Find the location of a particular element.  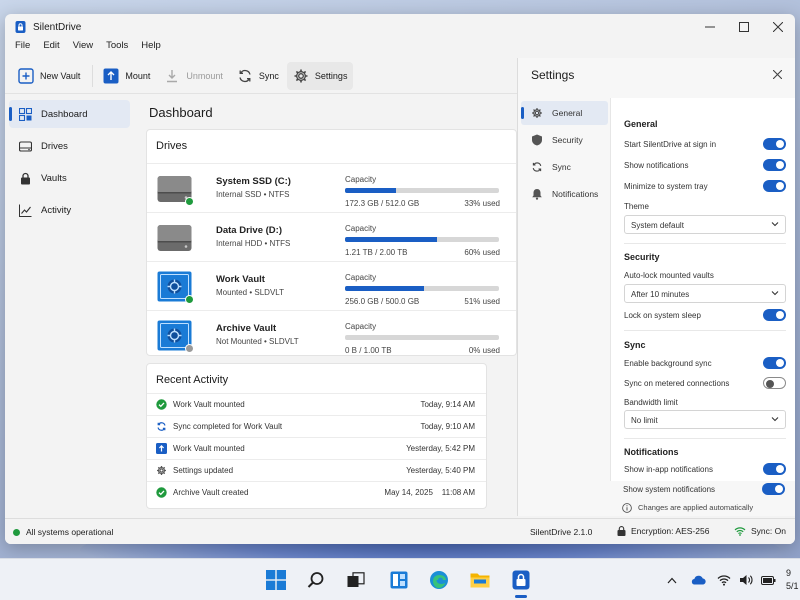

file-explorer-button is located at coordinates (480, 580).